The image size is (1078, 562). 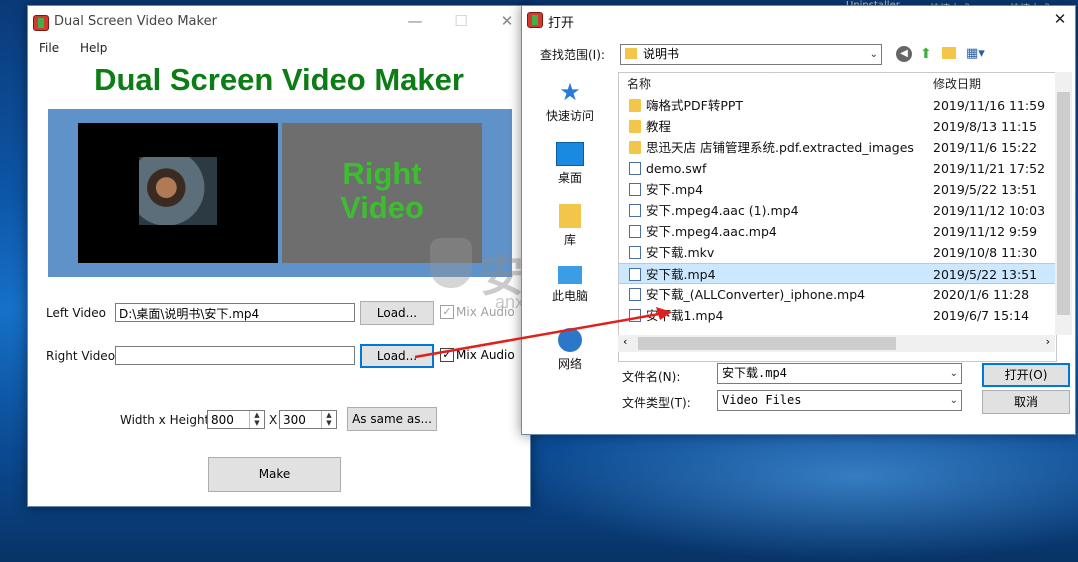 What do you see at coordinates (685, 315) in the screenshot?
I see `file-name: 安下载1.mp4` at bounding box center [685, 315].